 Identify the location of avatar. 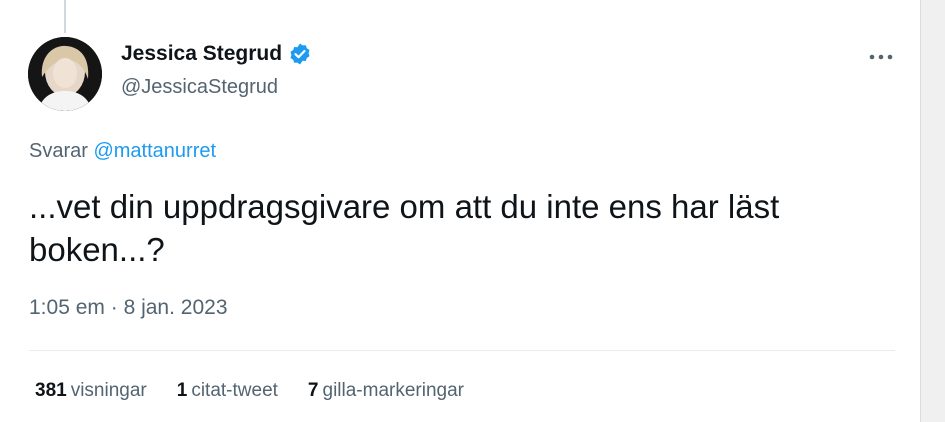
(65, 74).